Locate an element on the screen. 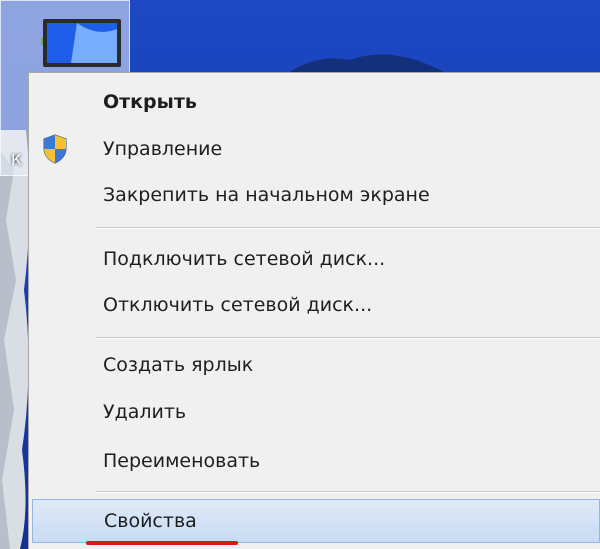  computer-monitor-icon is located at coordinates (81, 43).